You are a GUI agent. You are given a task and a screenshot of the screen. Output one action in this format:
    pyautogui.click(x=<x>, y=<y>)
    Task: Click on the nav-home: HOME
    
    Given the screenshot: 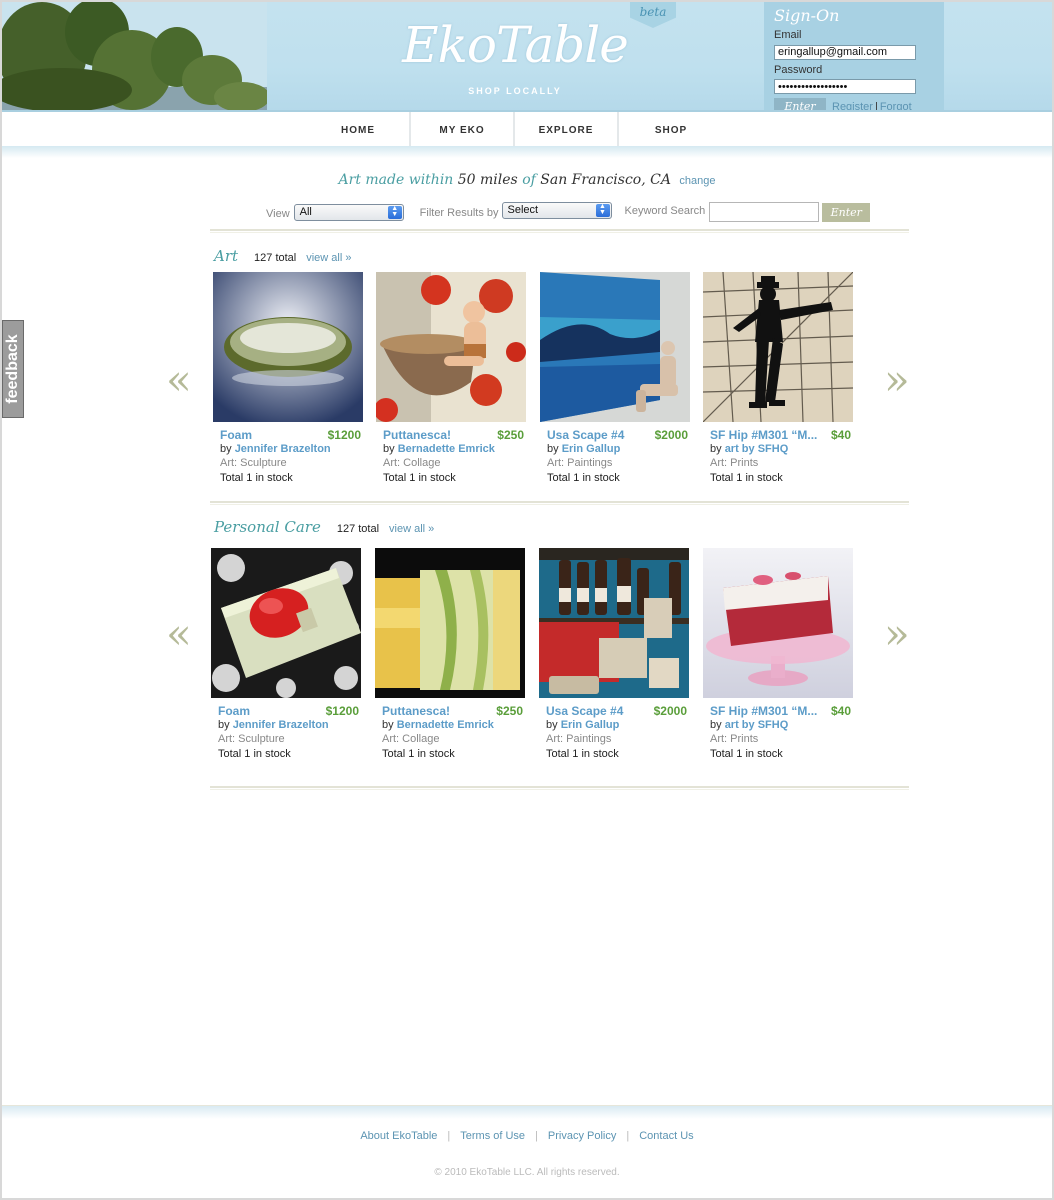 What is the action you would take?
    pyautogui.click(x=359, y=129)
    